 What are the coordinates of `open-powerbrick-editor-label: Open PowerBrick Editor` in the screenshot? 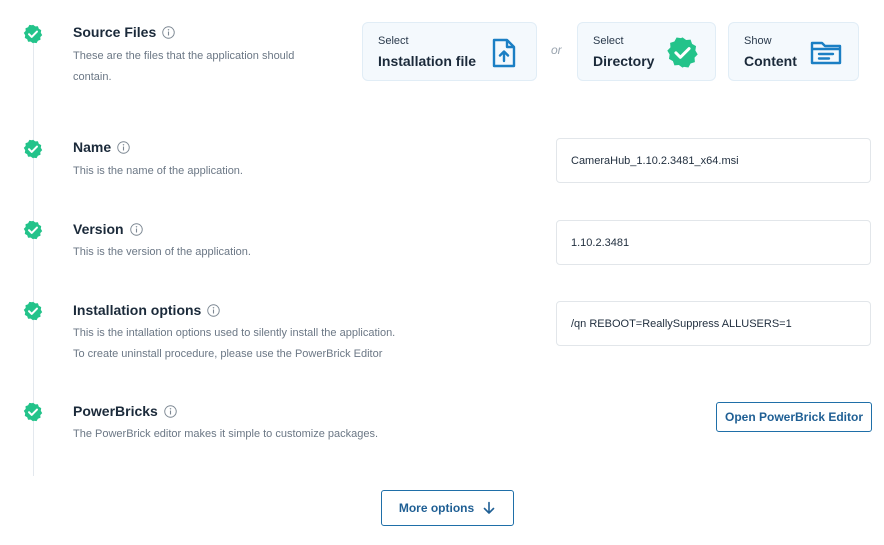 It's located at (794, 417).